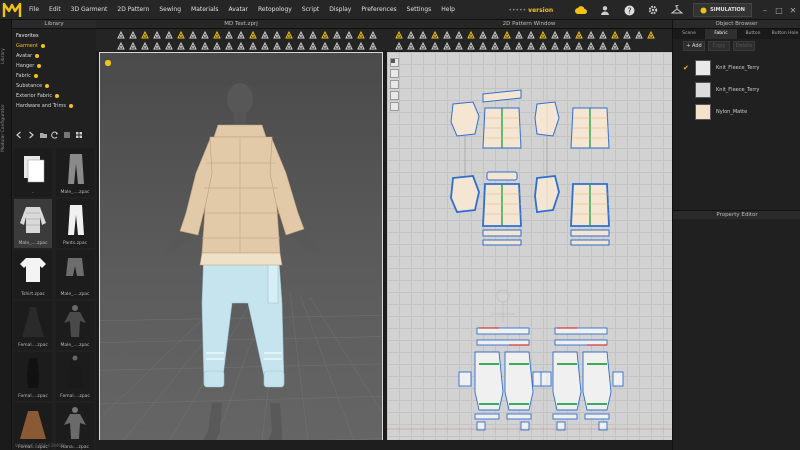  What do you see at coordinates (56, 96) in the screenshot?
I see `library-tree-item: Exterior Fabric` at bounding box center [56, 96].